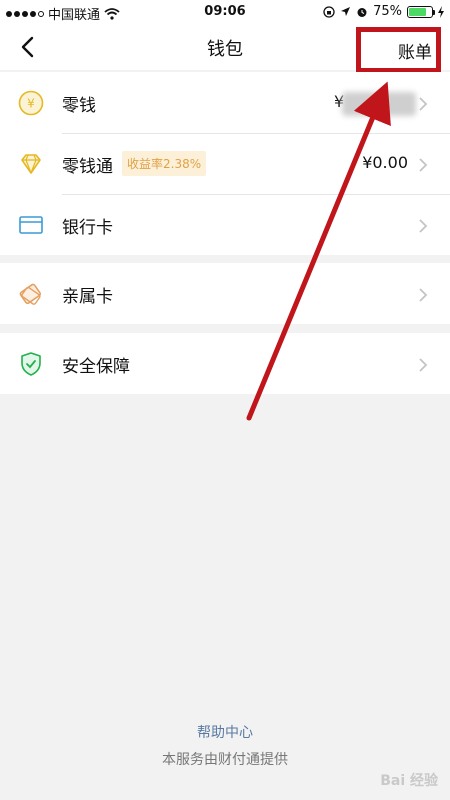 This screenshot has width=450, height=800. I want to click on list-item-bank-card: 银行卡, so click(225, 224).